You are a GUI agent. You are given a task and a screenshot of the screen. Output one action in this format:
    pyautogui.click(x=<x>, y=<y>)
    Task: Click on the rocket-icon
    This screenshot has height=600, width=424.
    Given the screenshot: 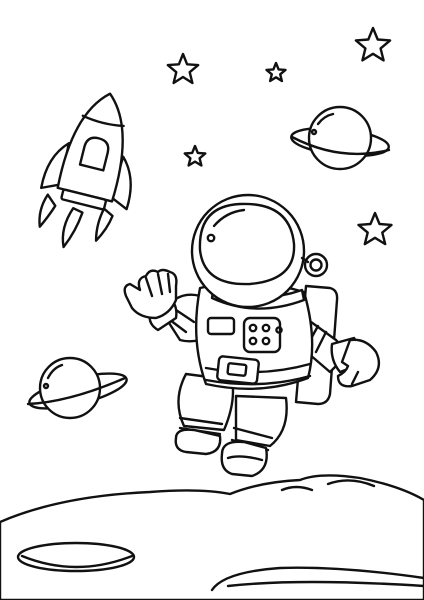 What is the action you would take?
    pyautogui.click(x=85, y=170)
    